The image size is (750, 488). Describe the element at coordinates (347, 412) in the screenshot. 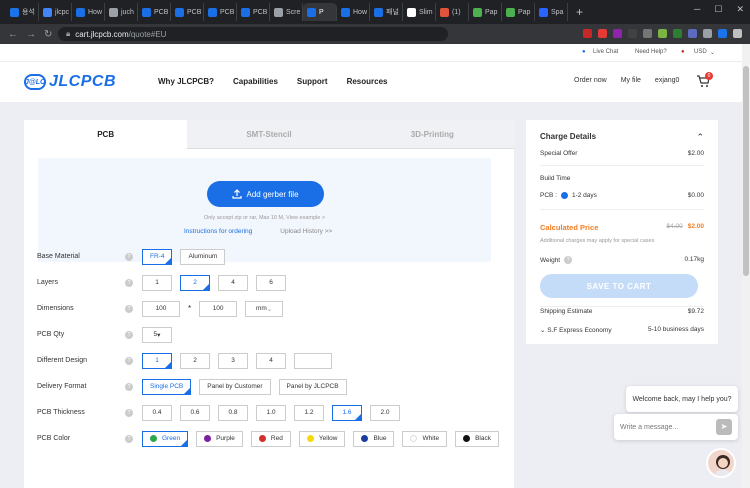

I see `pcb_thickness-option: 1.6` at that location.